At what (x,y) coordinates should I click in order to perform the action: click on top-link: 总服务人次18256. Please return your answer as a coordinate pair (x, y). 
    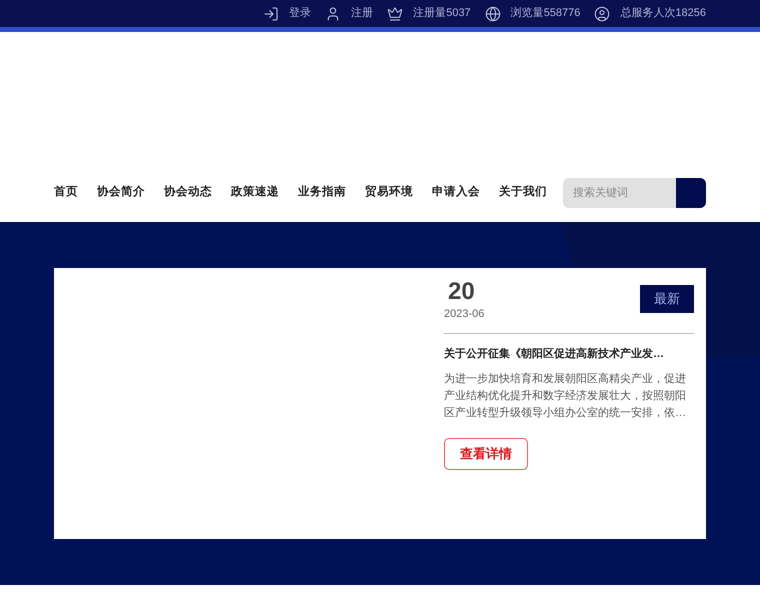
    Looking at the image, I should click on (663, 13).